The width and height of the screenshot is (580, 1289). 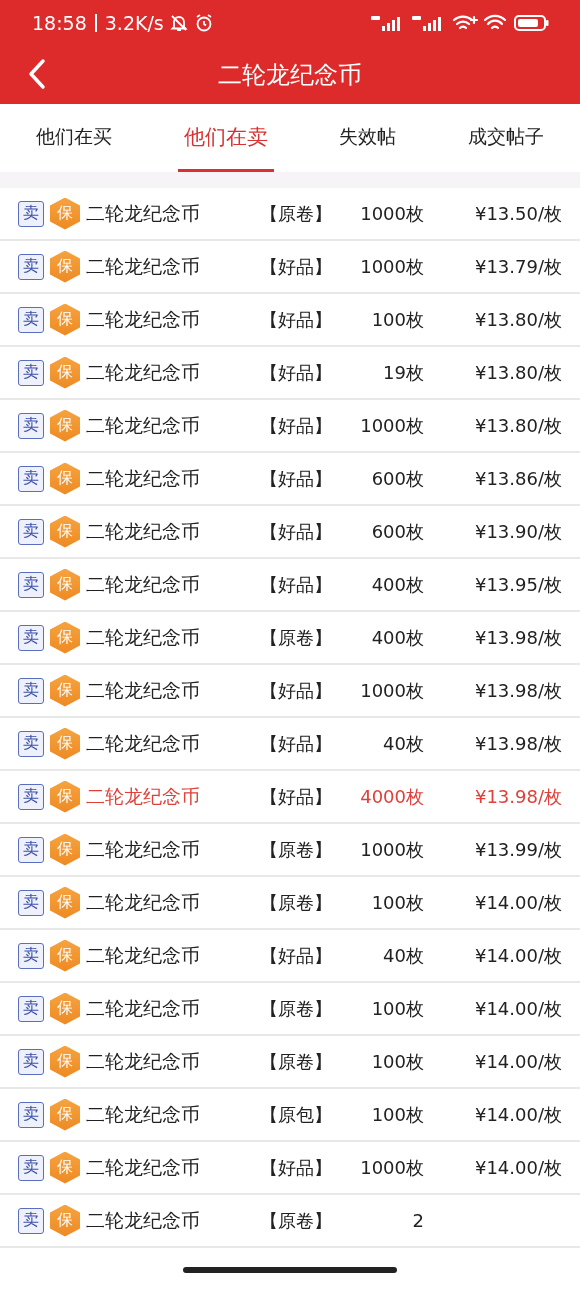 What do you see at coordinates (134, 22) in the screenshot?
I see `network-speed: 3.2K/s` at bounding box center [134, 22].